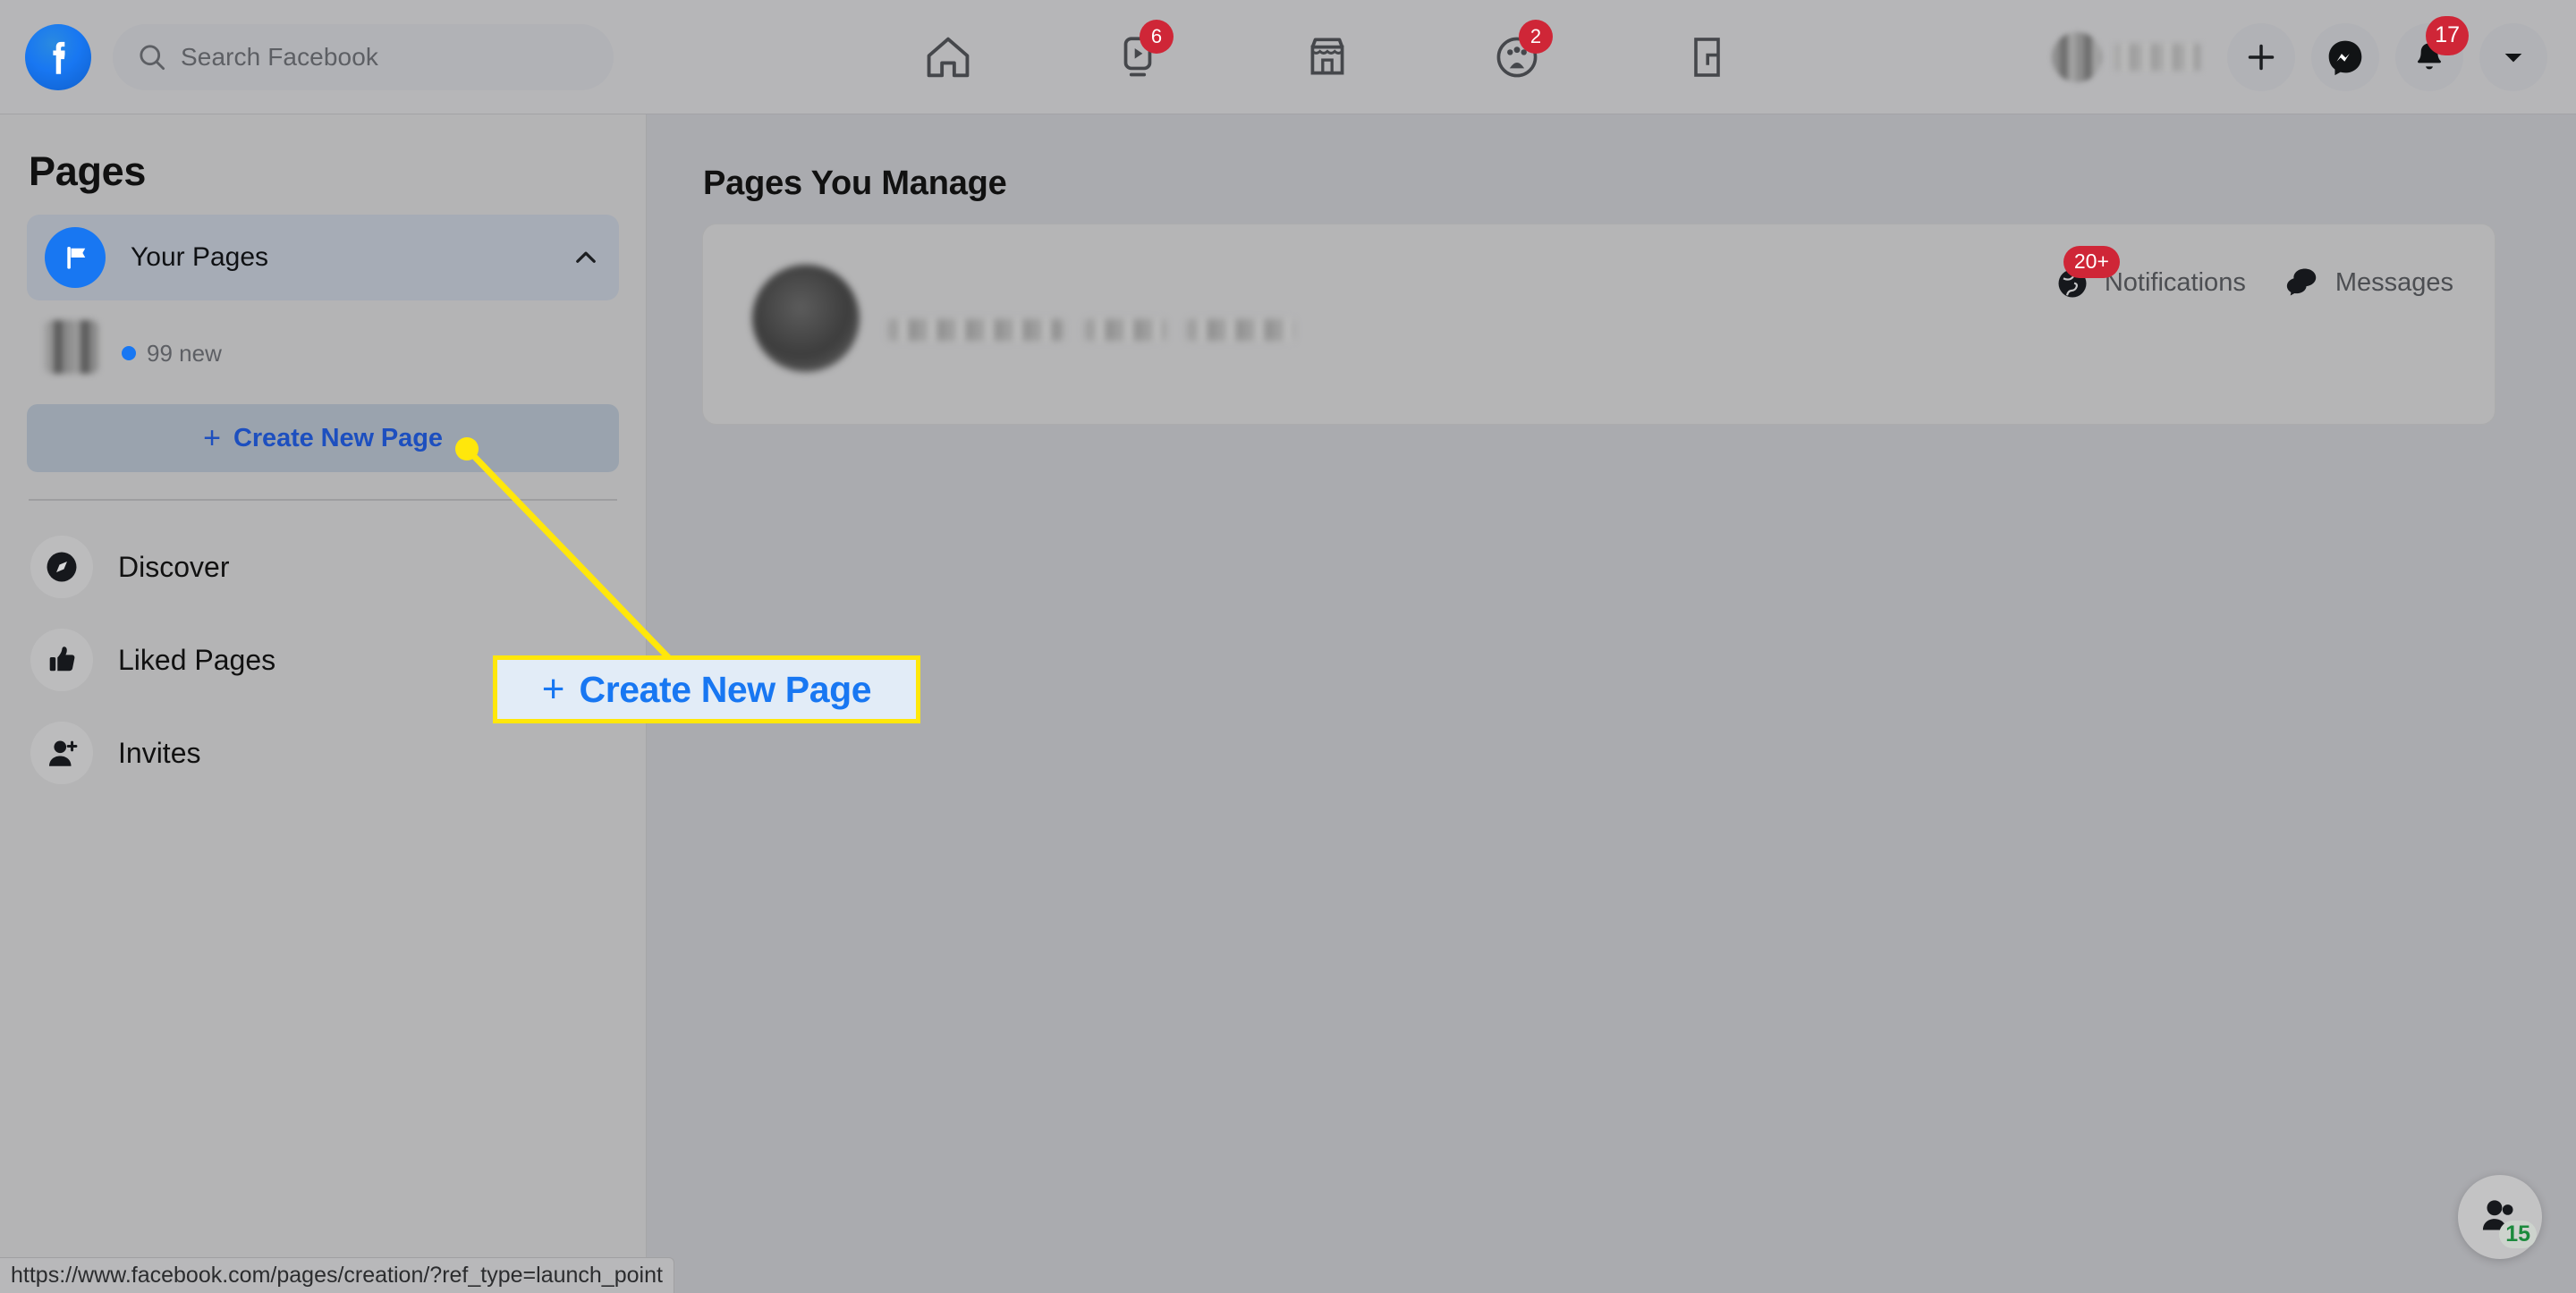  I want to click on account-menu-button, so click(2513, 57).